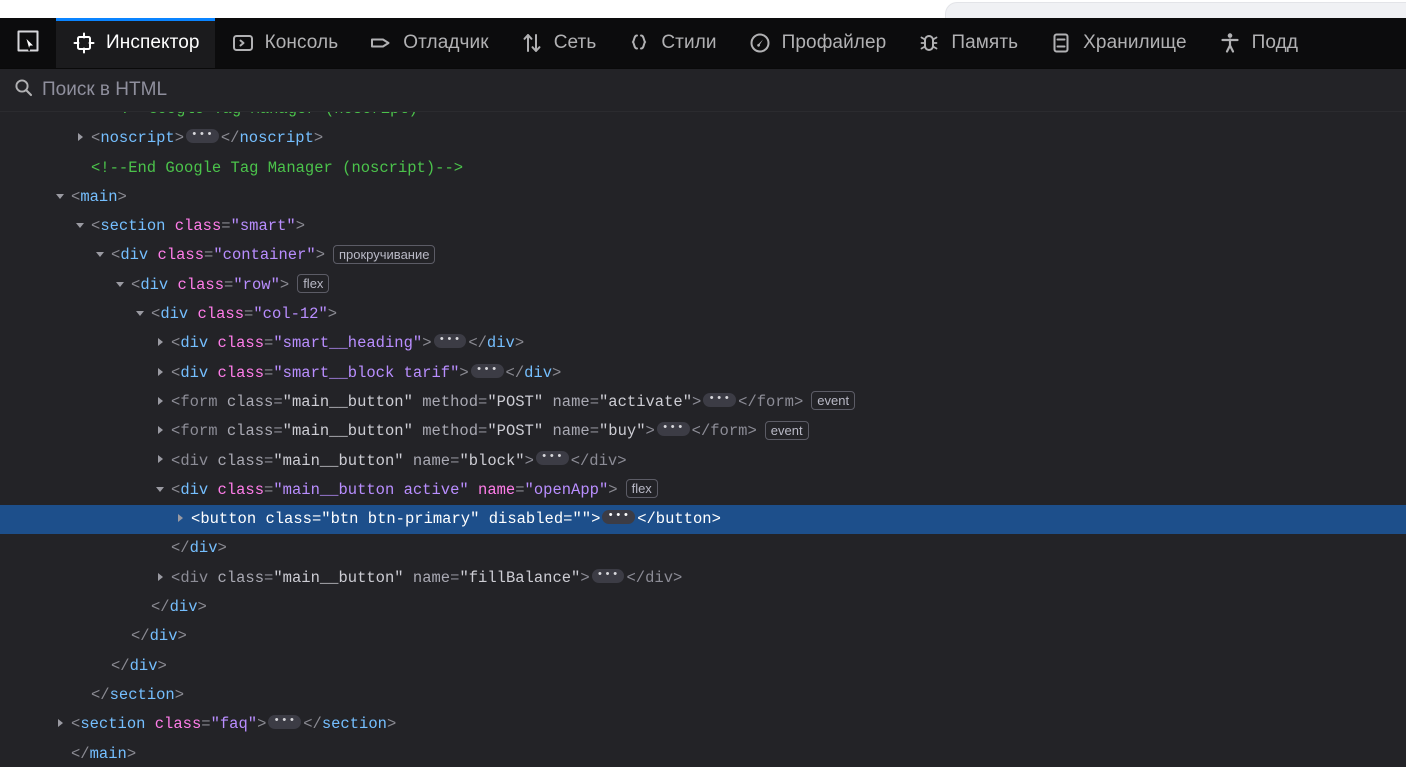 The width and height of the screenshot is (1406, 767). What do you see at coordinates (96, 226) in the screenshot?
I see `markup-token: <` at bounding box center [96, 226].